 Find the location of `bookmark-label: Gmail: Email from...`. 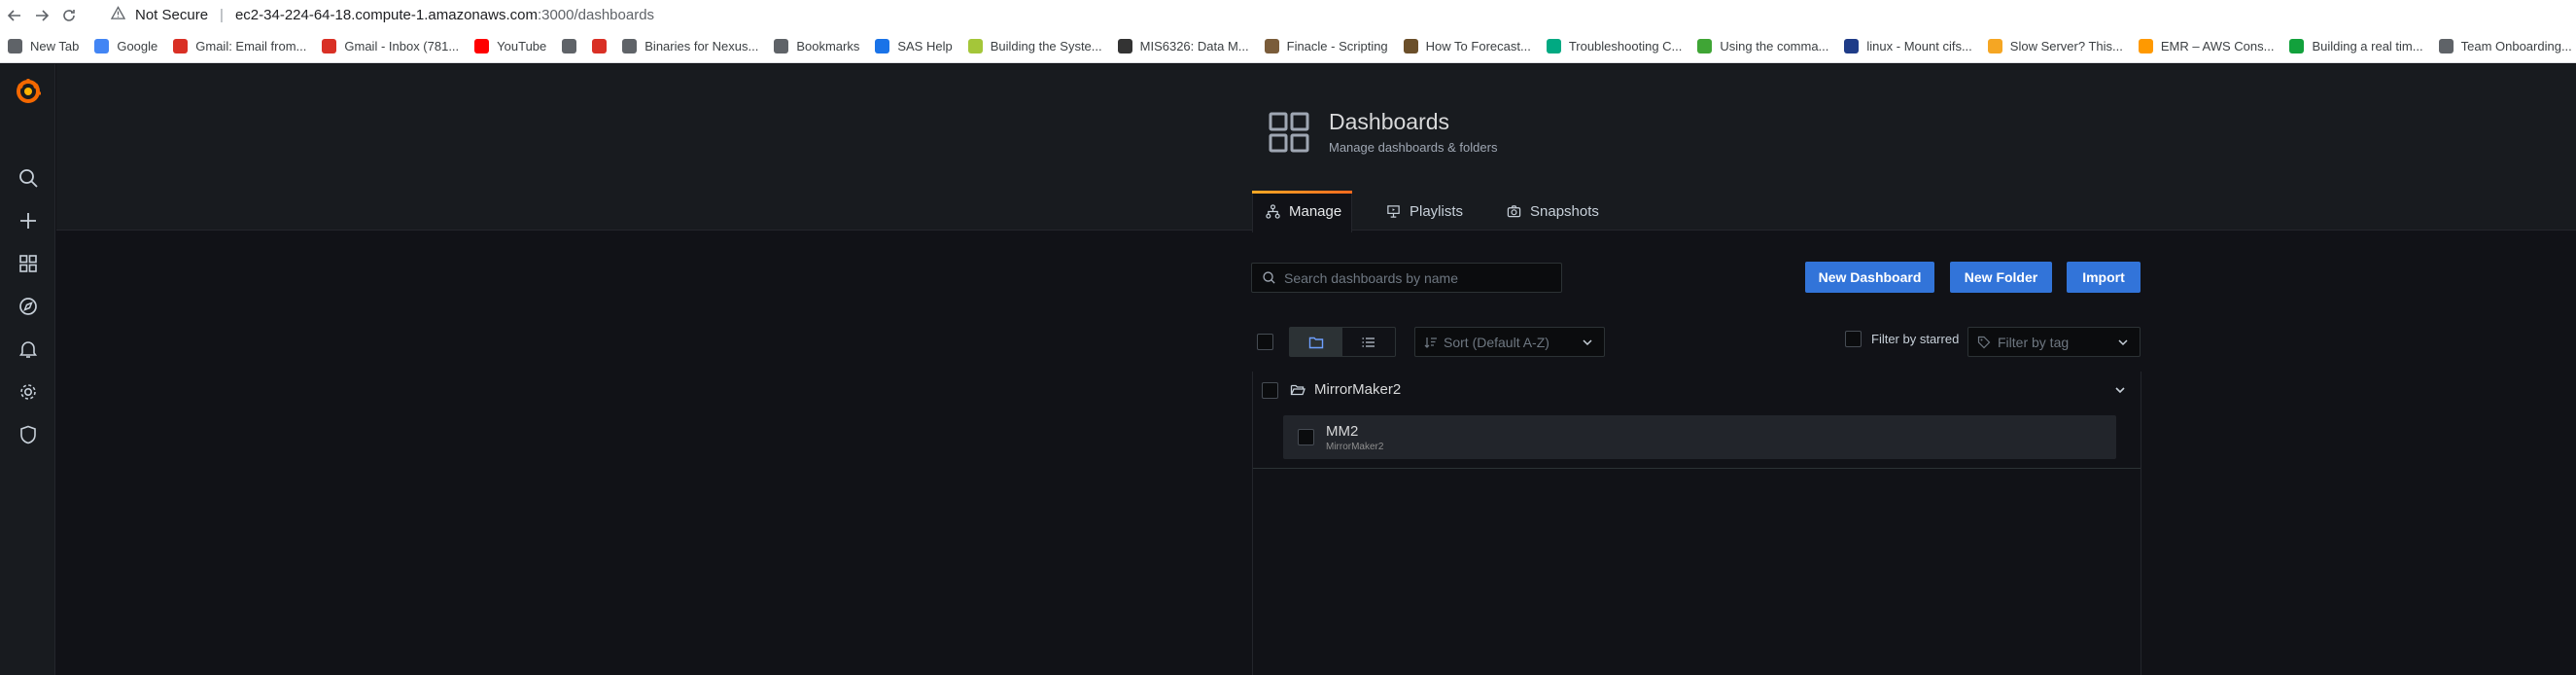

bookmark-label: Gmail: Email from... is located at coordinates (251, 46).